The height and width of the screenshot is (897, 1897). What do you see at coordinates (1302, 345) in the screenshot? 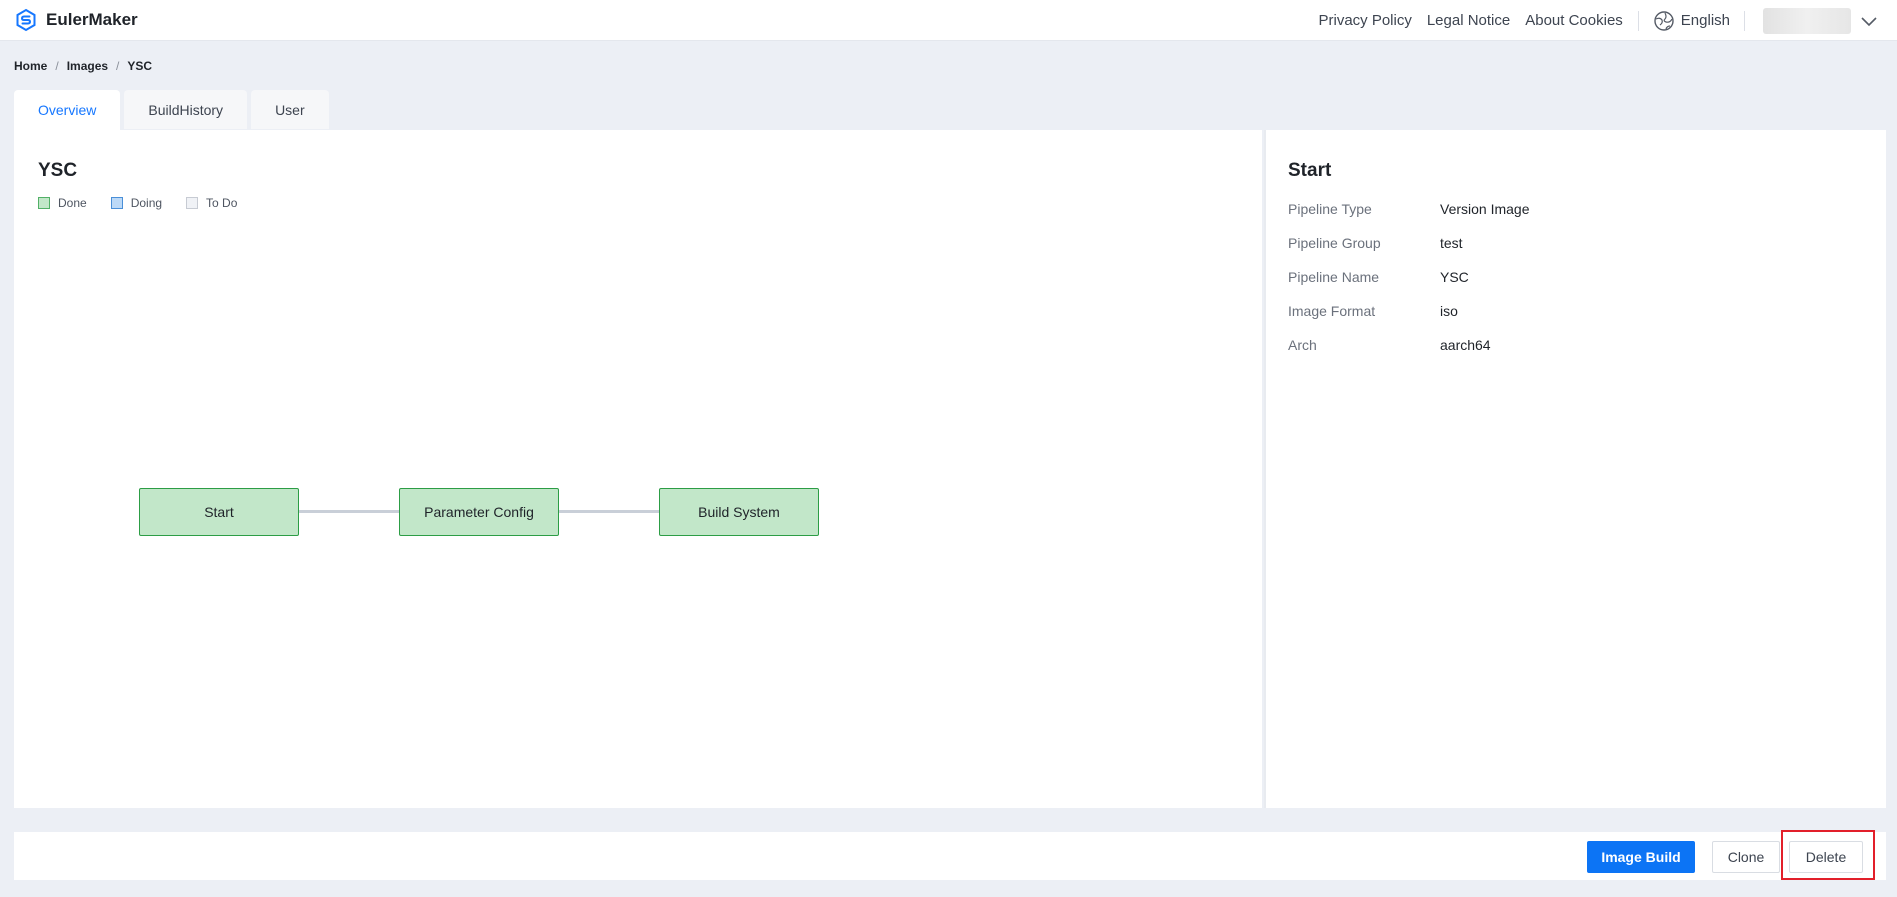
I see `detail-key: Arch` at bounding box center [1302, 345].